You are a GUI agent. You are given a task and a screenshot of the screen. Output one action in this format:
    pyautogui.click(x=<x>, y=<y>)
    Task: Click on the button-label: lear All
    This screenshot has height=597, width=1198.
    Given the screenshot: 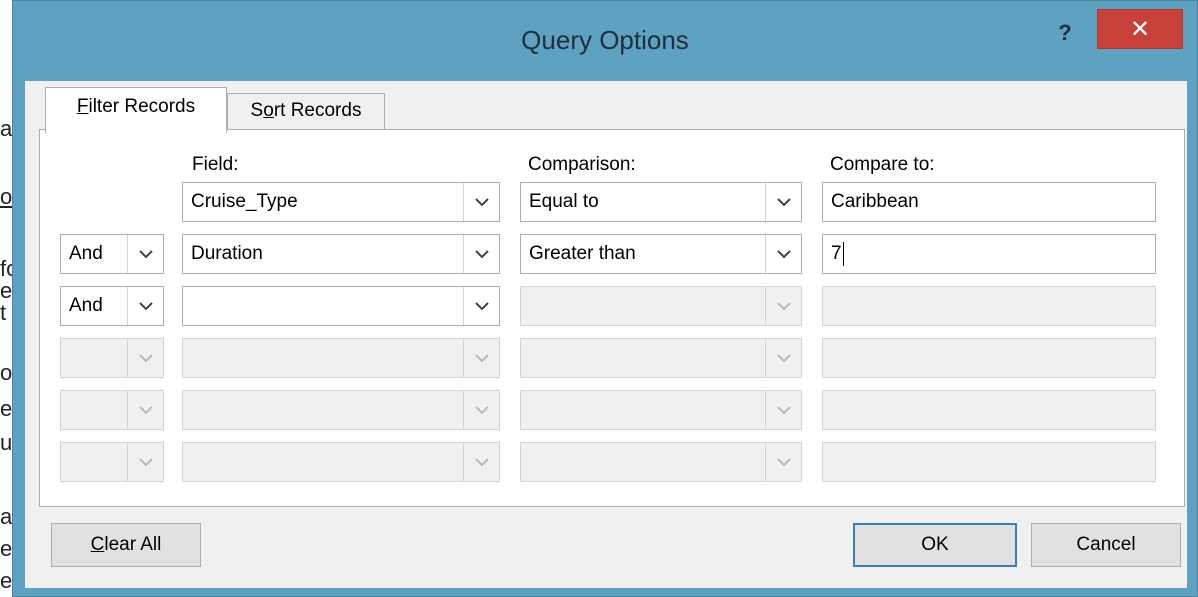 What is the action you would take?
    pyautogui.click(x=133, y=544)
    